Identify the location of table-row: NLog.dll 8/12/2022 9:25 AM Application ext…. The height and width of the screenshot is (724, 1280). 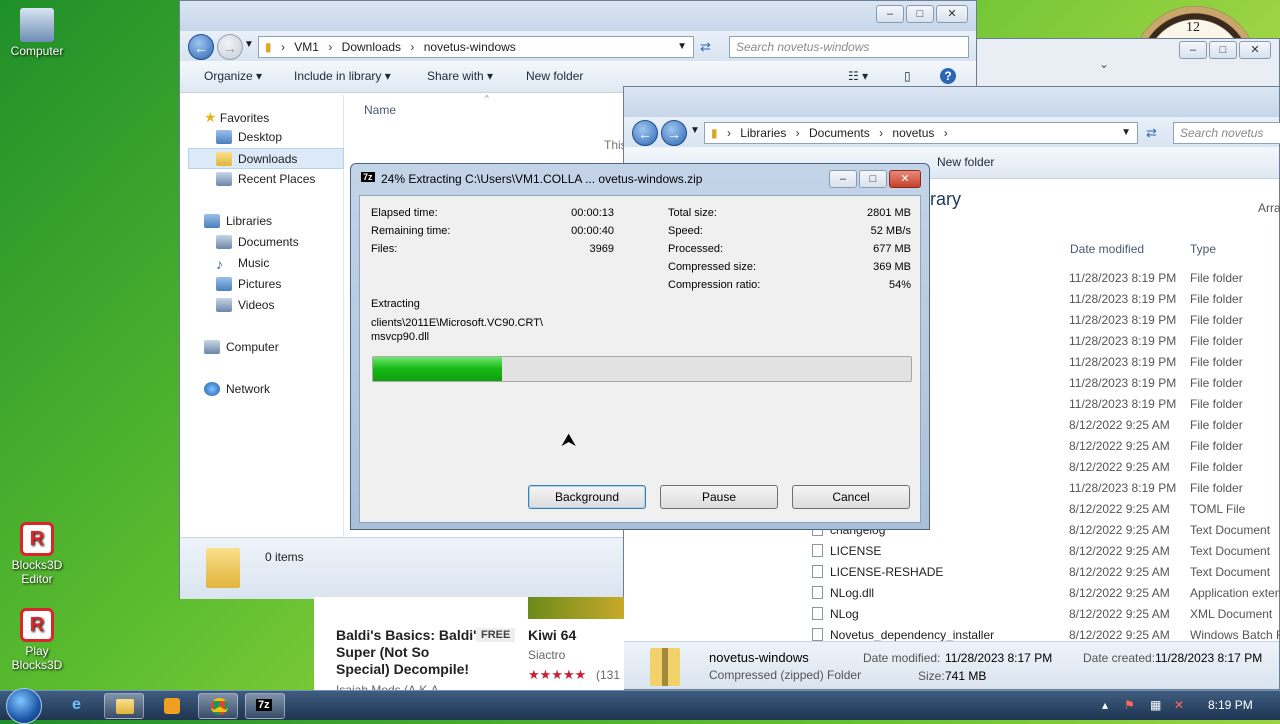
(1035, 592).